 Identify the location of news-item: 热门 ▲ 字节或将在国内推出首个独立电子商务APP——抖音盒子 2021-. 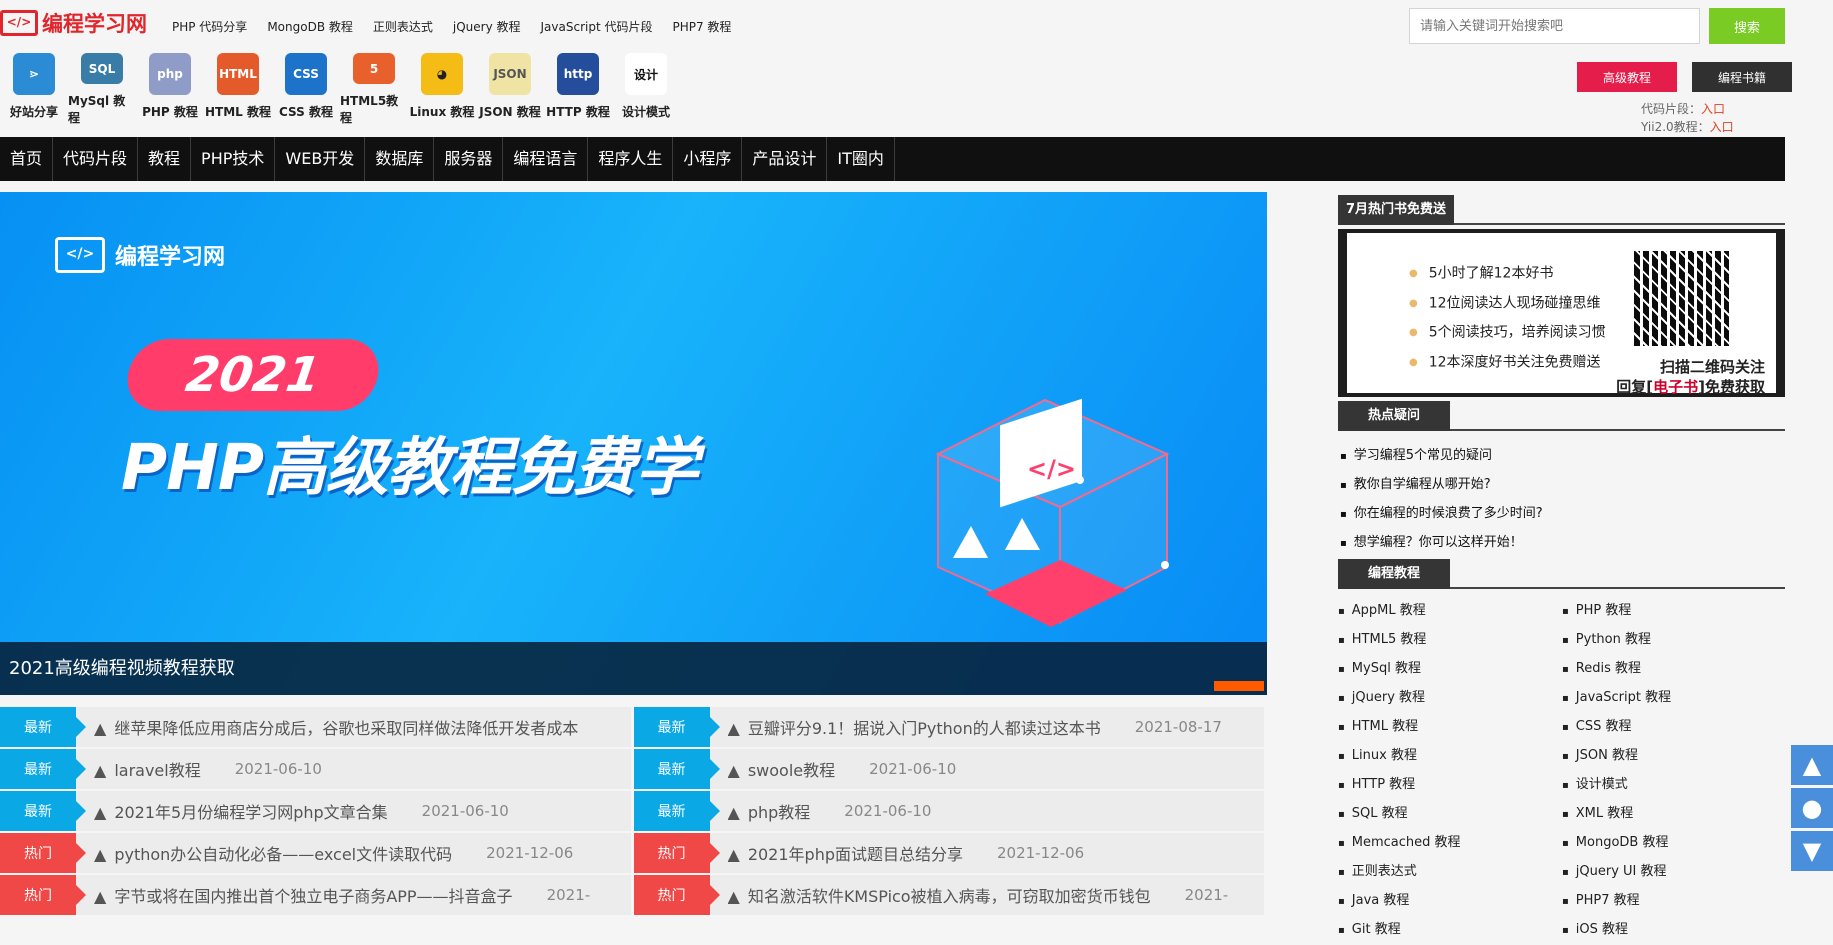
(315, 895).